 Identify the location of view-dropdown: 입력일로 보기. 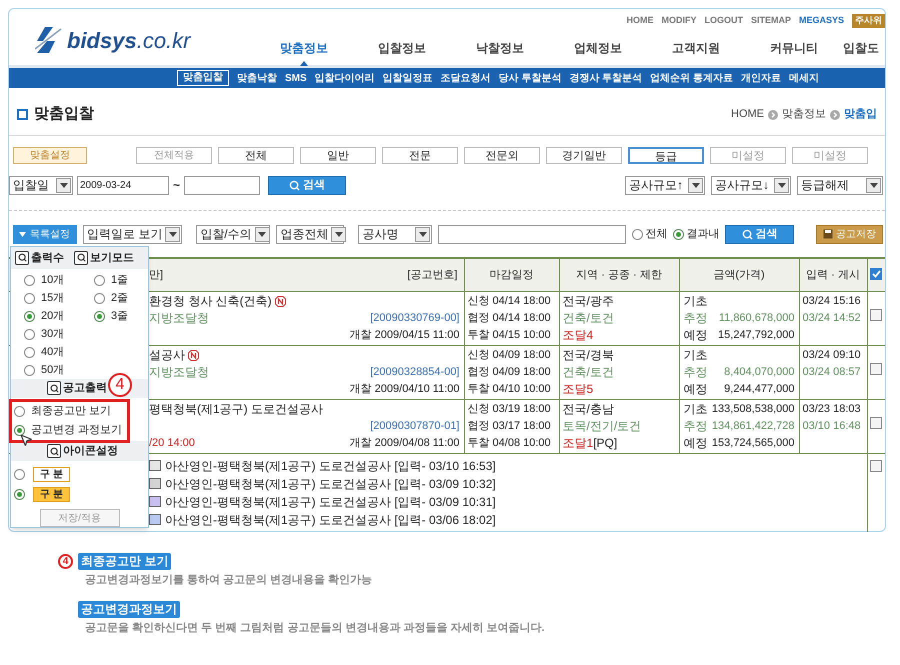
(132, 234).